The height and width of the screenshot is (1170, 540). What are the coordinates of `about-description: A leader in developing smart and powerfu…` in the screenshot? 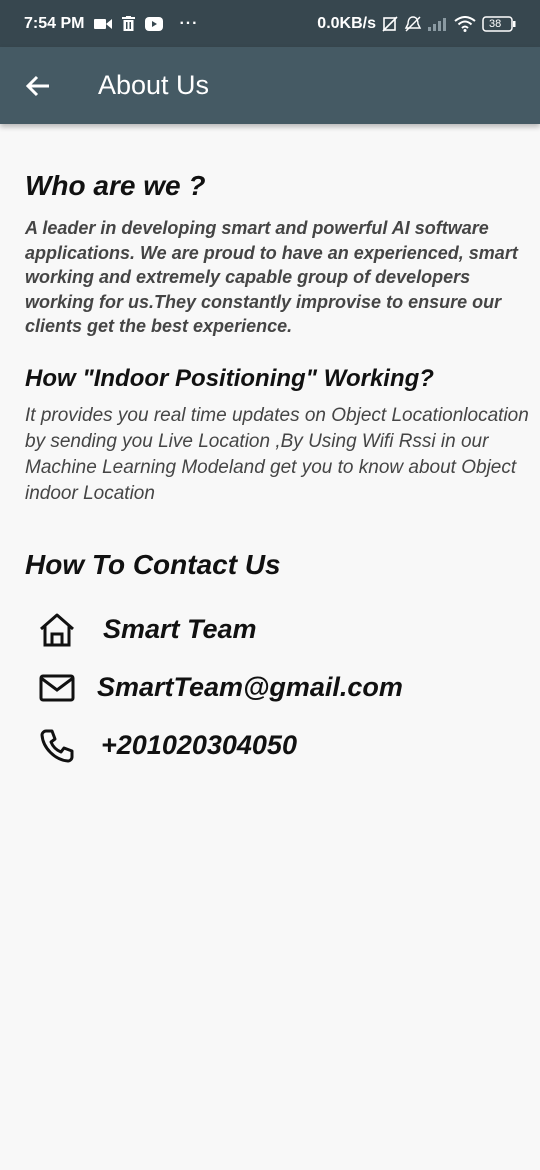 It's located at (271, 277).